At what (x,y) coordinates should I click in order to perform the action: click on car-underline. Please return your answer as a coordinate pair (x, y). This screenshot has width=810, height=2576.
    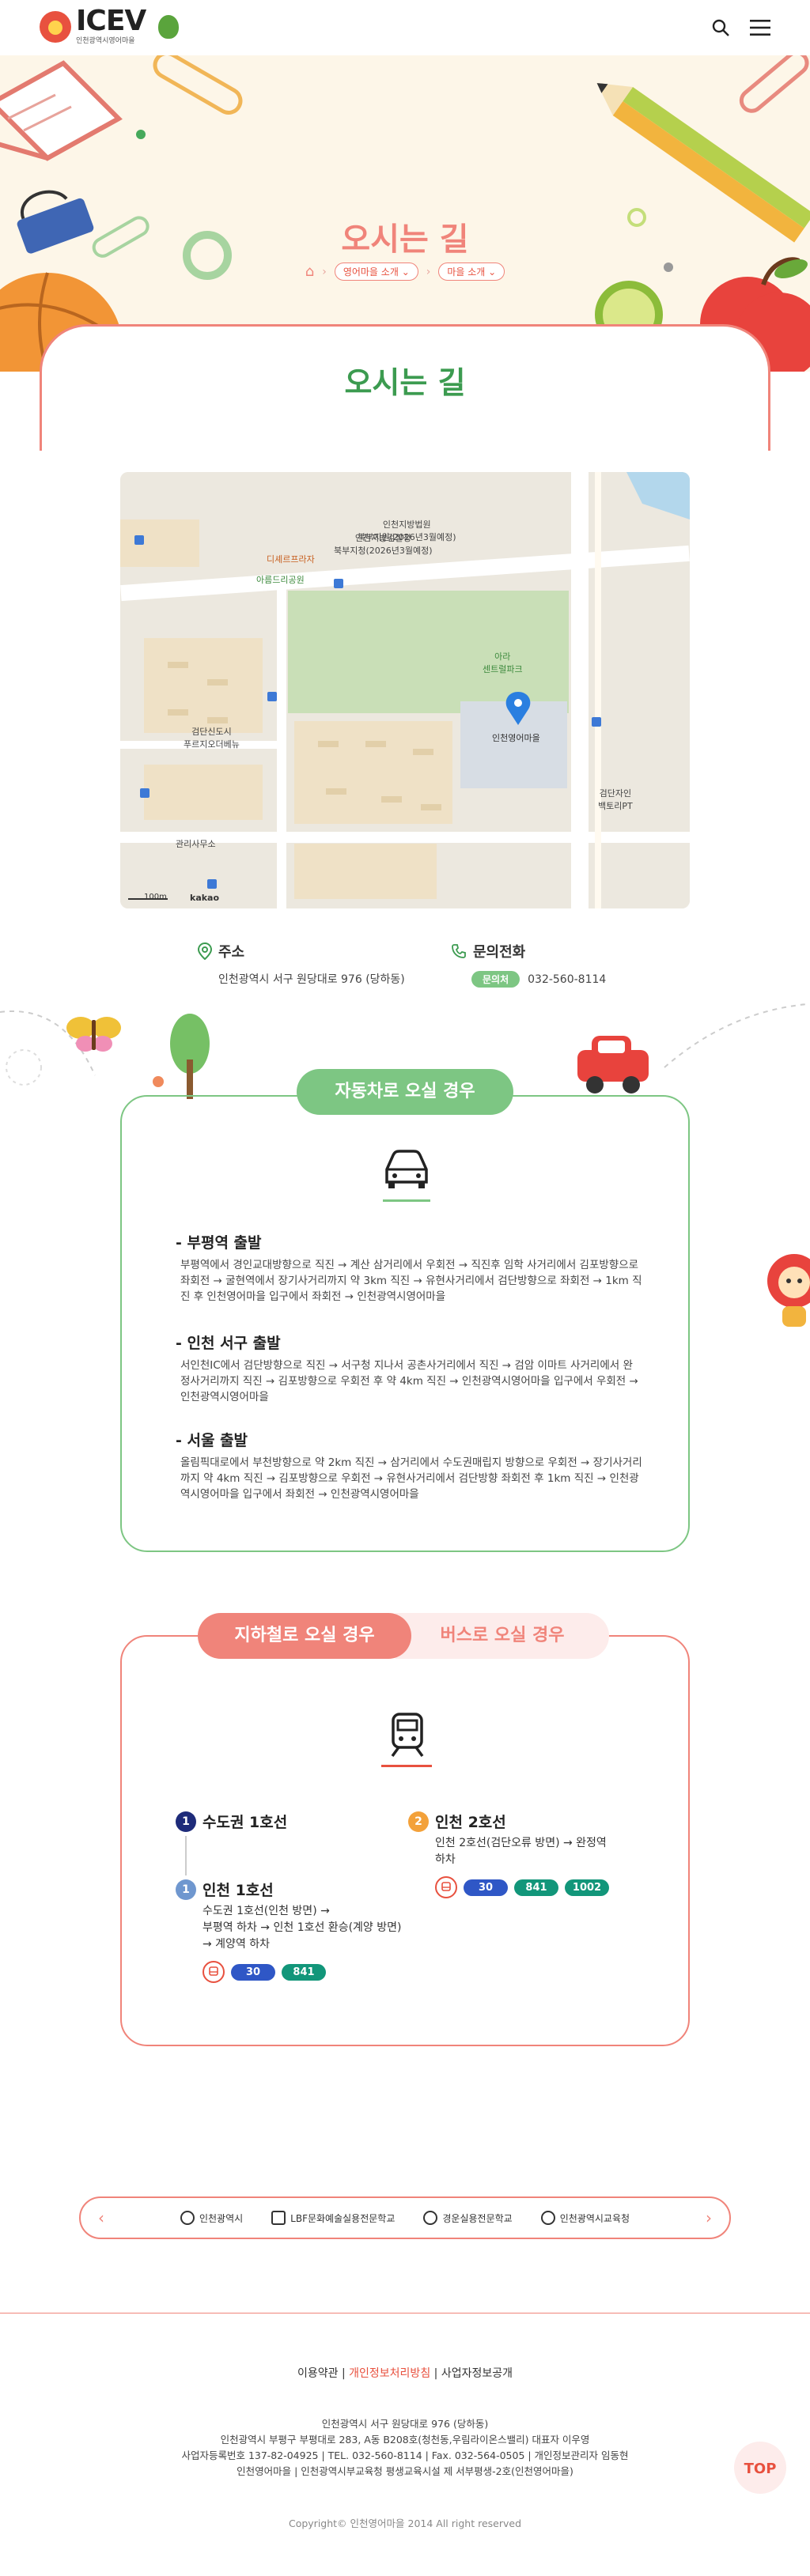
    Looking at the image, I should click on (406, 1200).